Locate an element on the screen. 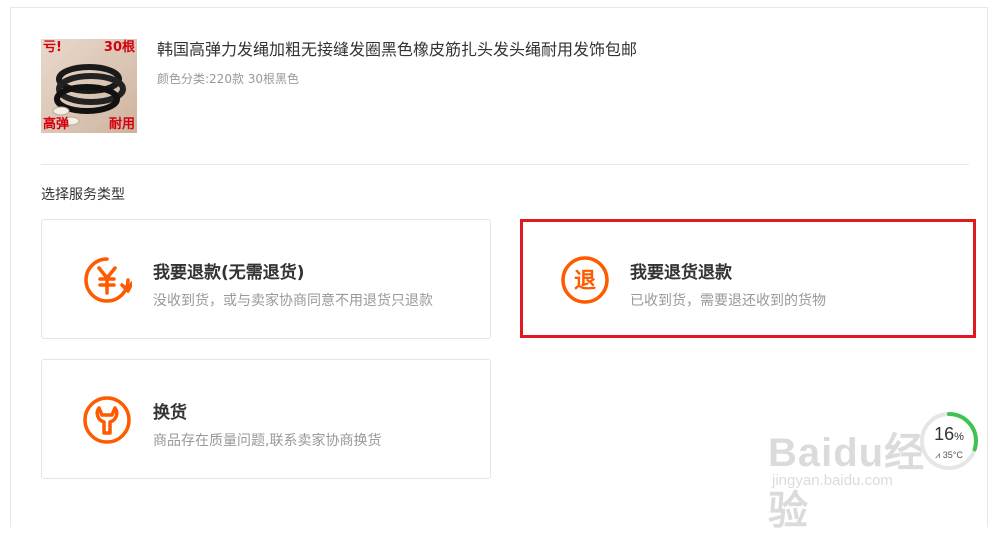  service-option-title: 我要退货退款 is located at coordinates (681, 273).